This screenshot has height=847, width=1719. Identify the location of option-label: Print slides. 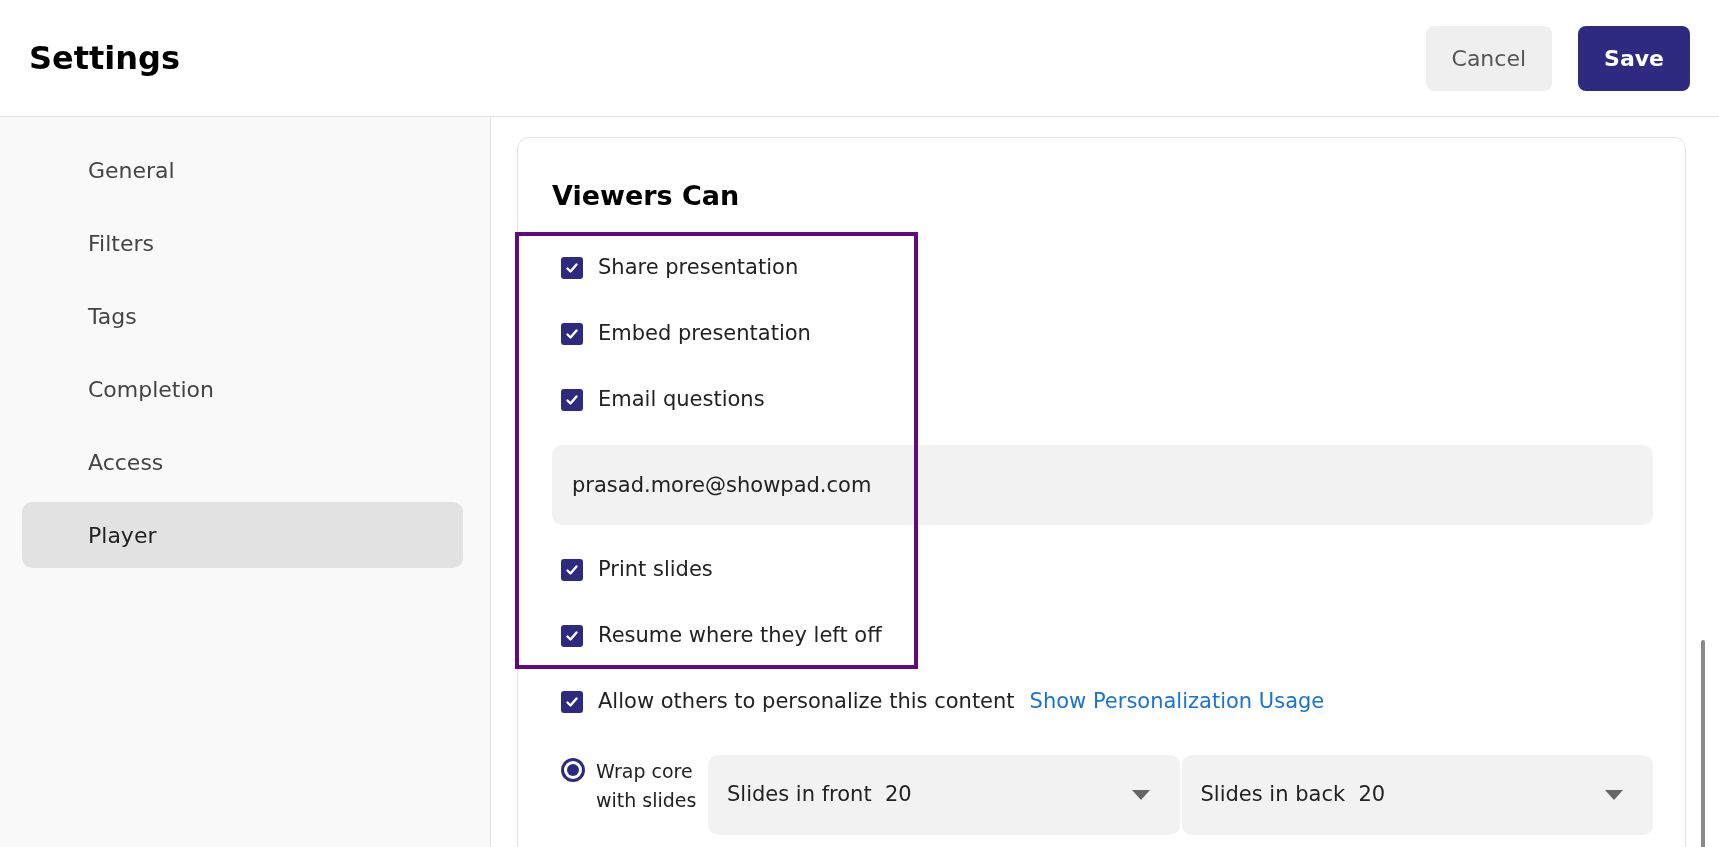
(655, 570).